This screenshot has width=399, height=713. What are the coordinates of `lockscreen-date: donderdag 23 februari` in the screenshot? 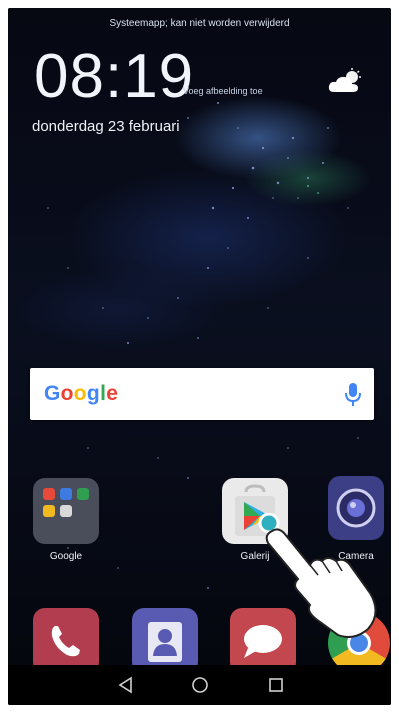 It's located at (106, 126).